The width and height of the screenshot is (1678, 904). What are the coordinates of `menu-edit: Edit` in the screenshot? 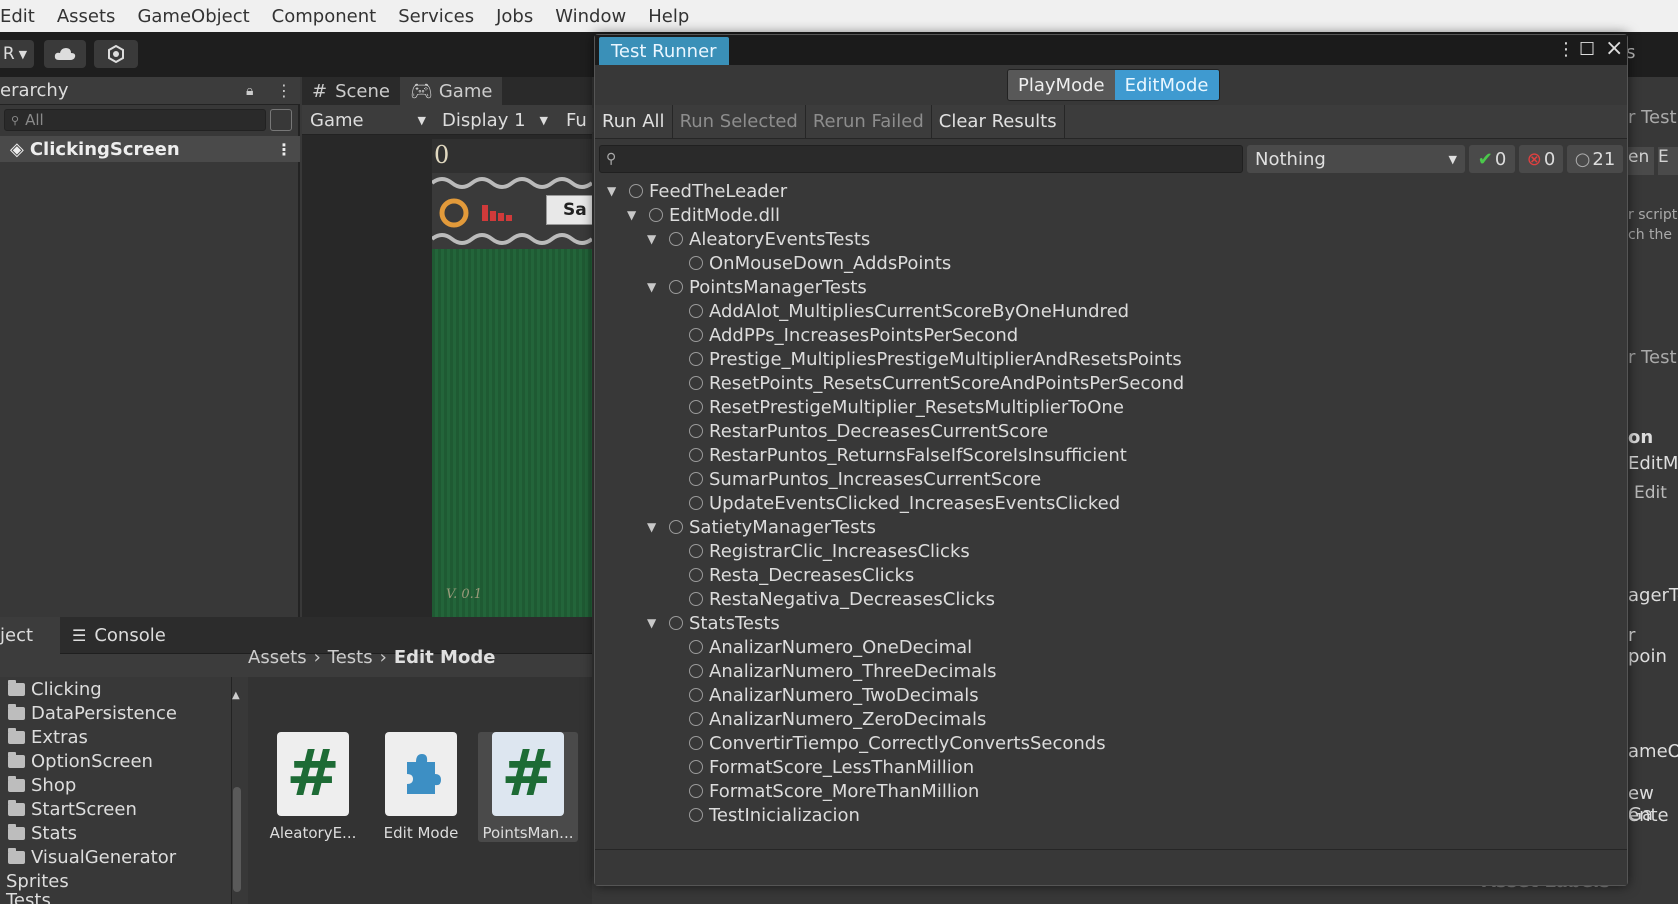 It's located at (23, 16).